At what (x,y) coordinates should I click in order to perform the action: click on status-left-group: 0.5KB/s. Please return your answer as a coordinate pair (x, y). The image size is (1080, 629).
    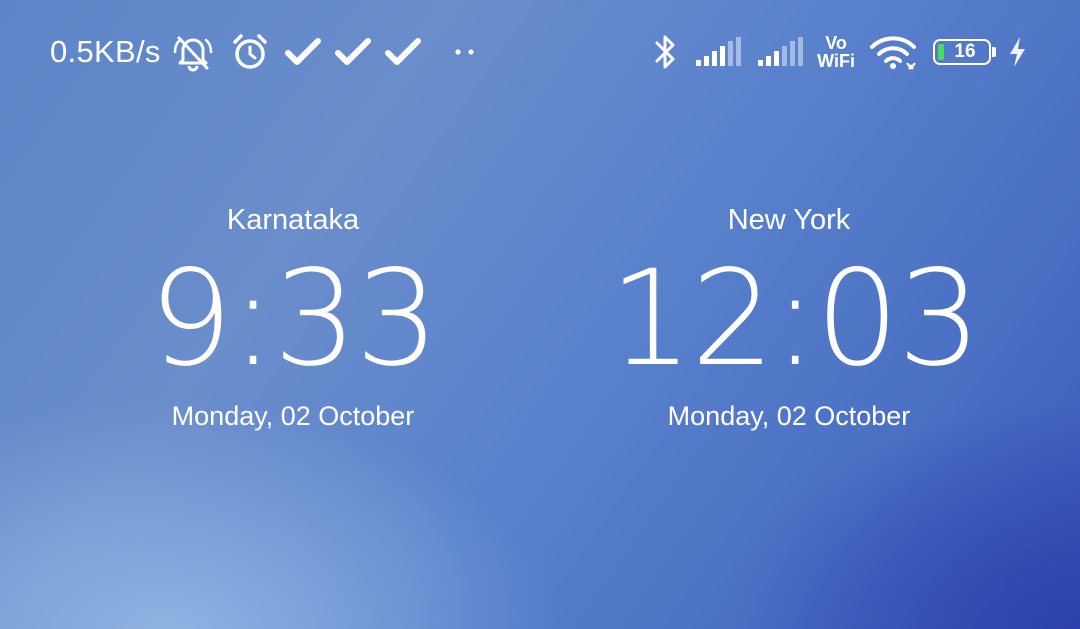
    Looking at the image, I should click on (263, 52).